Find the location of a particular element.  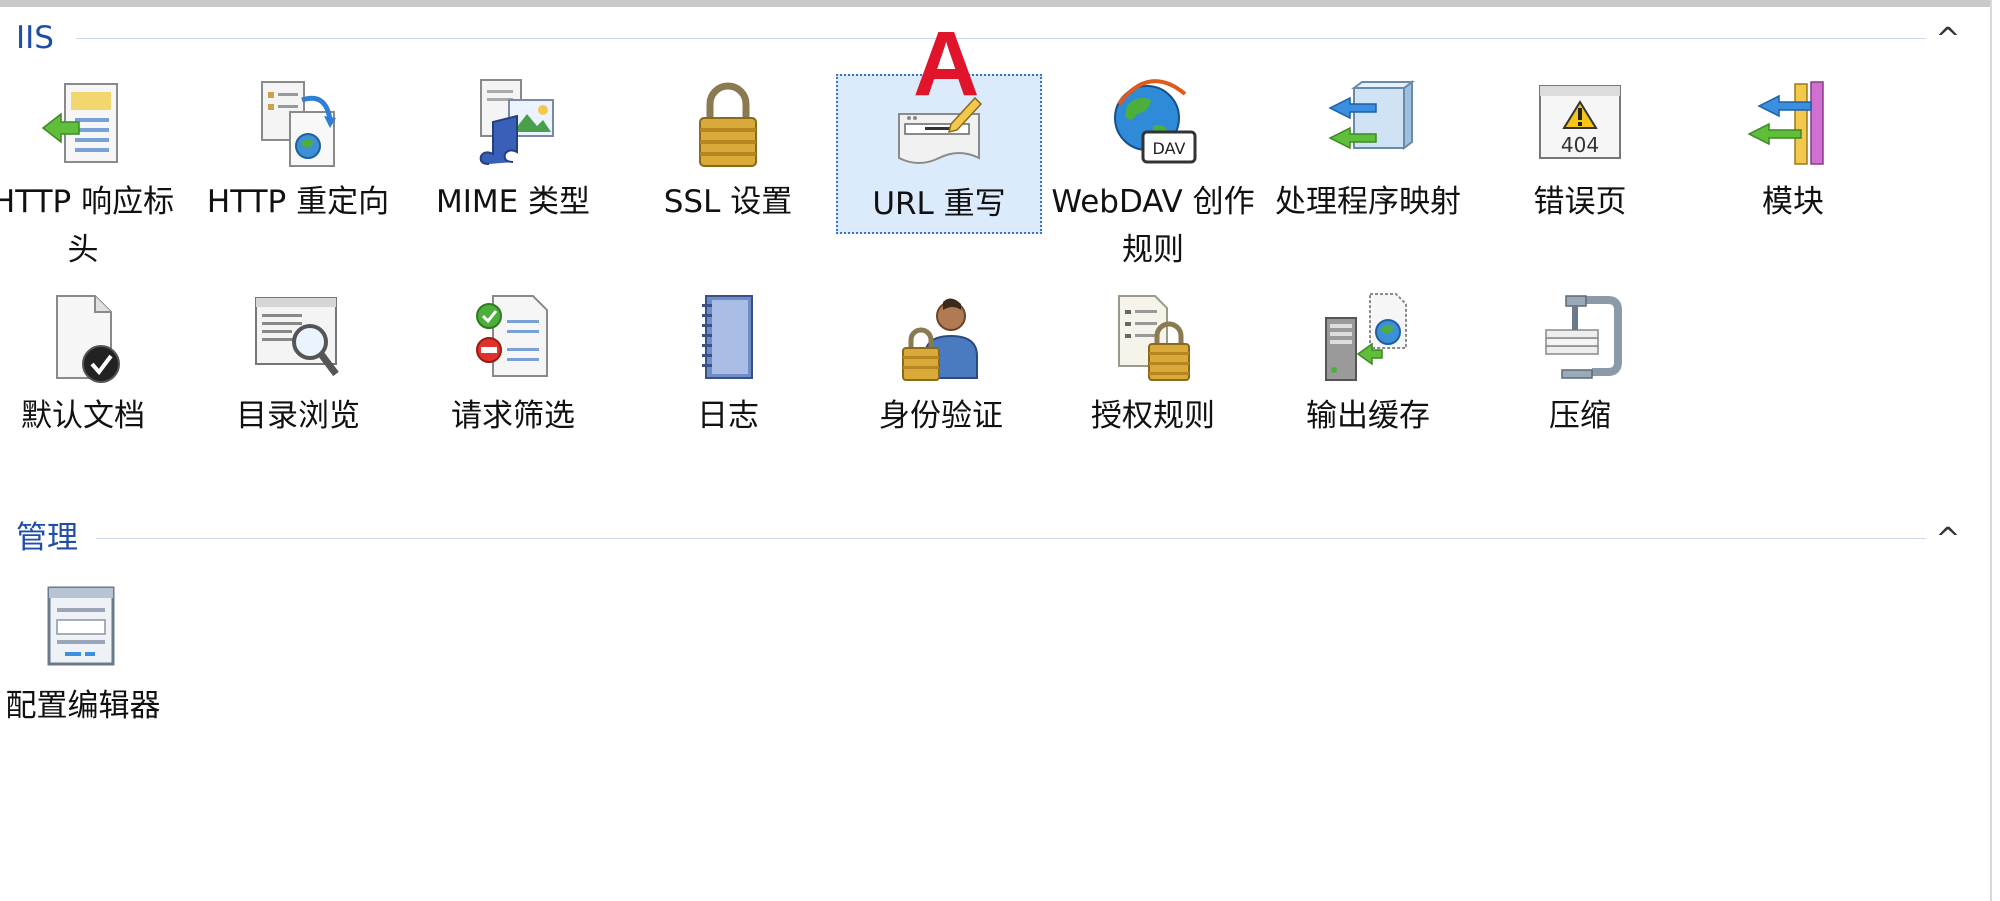

compression-clamp-icon is located at coordinates (1583, 337).